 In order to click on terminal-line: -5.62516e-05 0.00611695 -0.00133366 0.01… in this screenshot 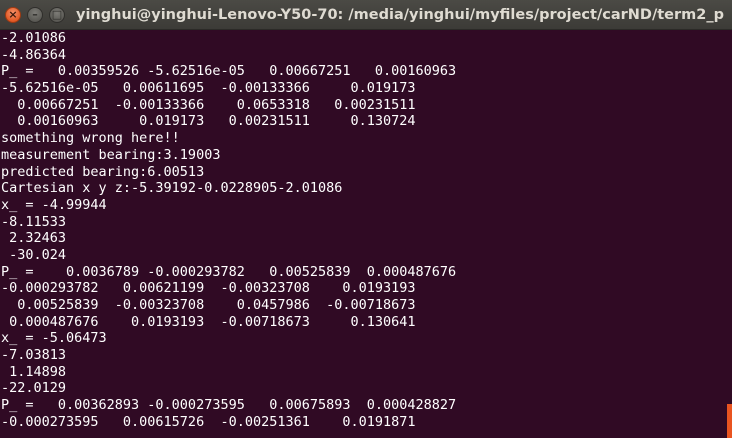, I will do `click(208, 88)`.